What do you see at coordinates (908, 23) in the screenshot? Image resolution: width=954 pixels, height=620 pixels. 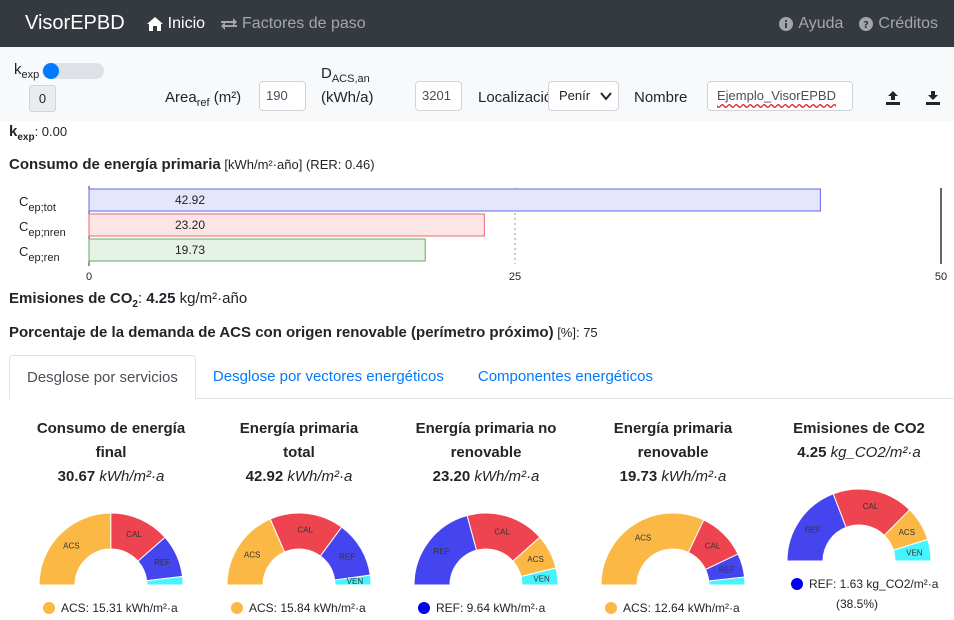 I see `nav-creditos-label: Créditos` at bounding box center [908, 23].